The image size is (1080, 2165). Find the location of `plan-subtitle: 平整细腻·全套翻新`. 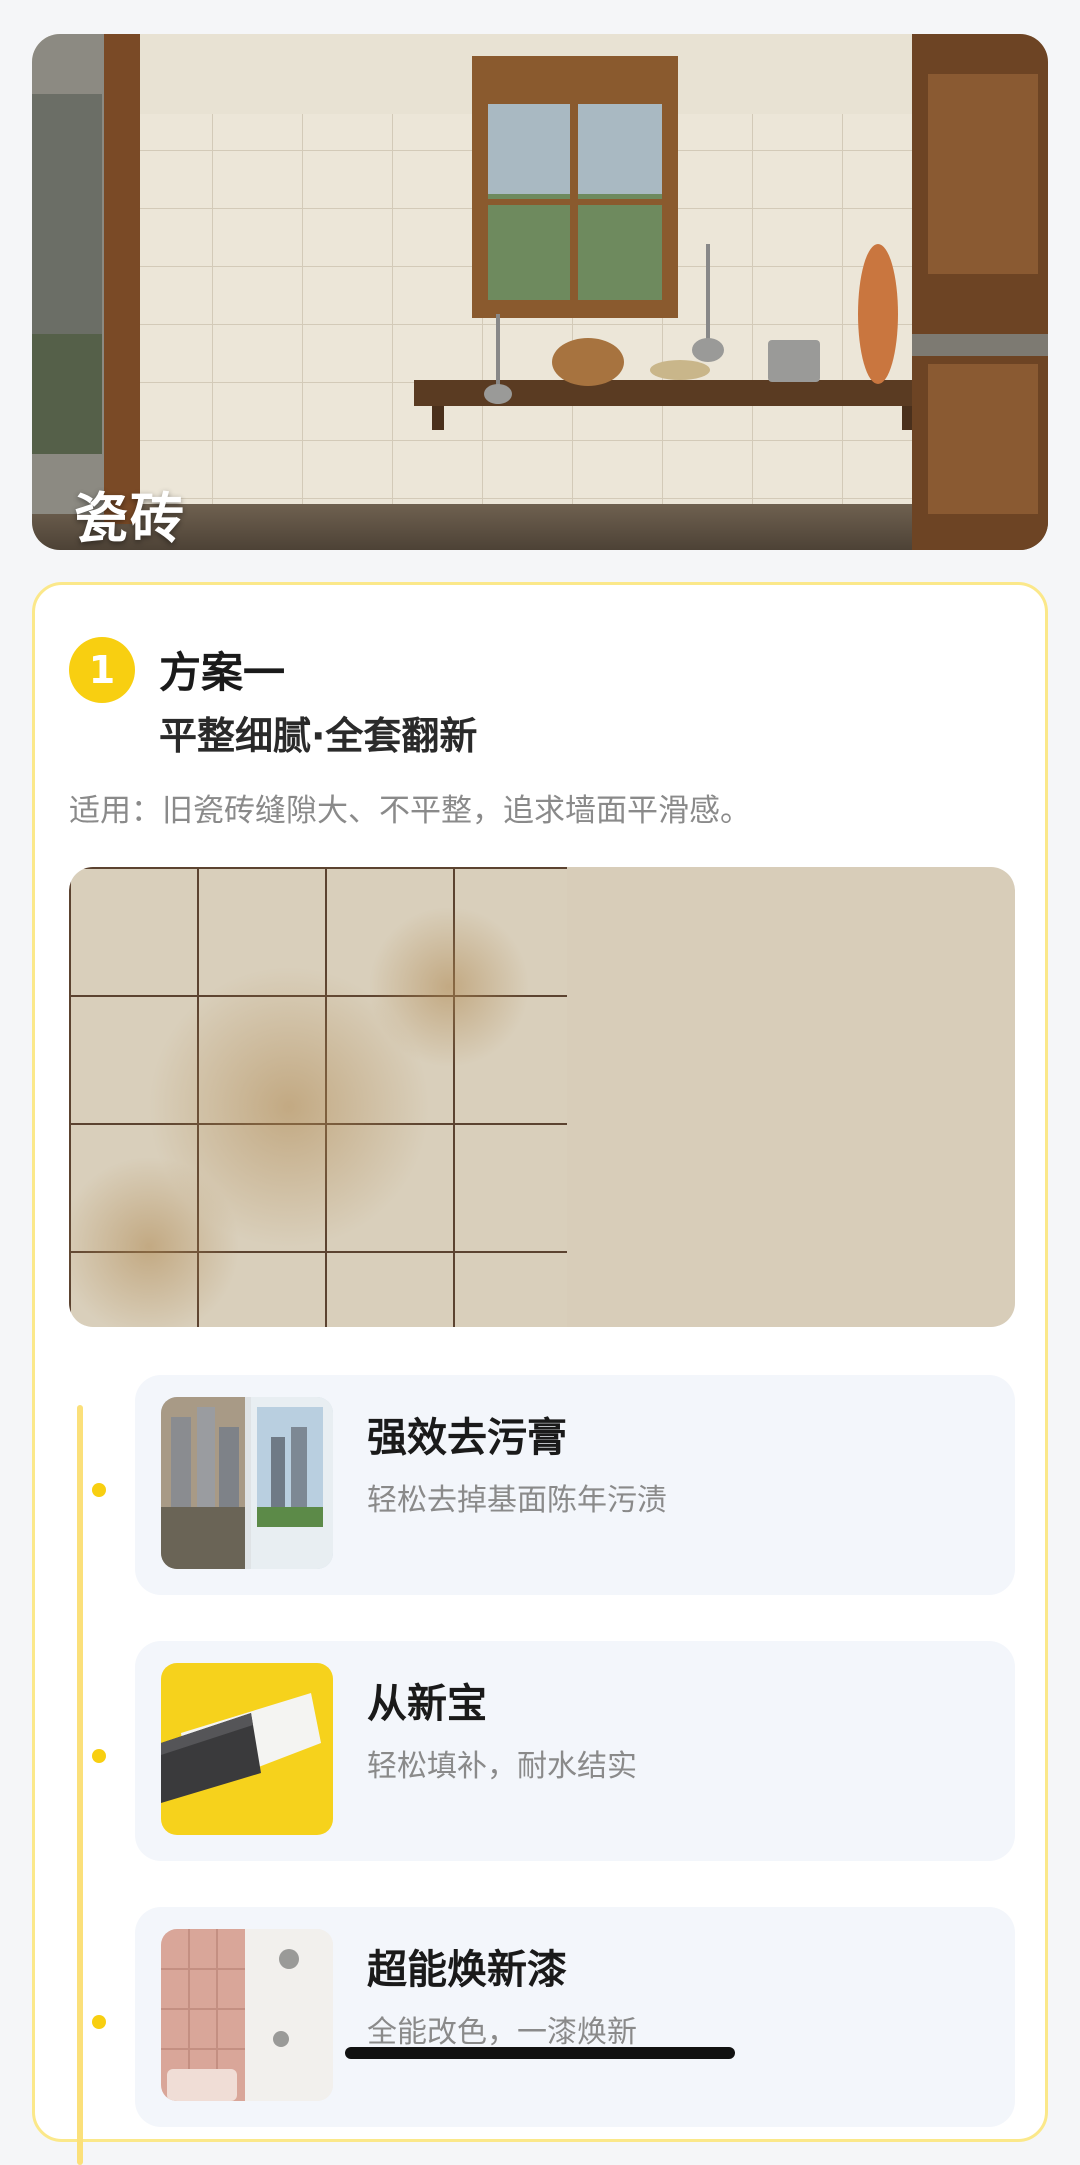

plan-subtitle: 平整细腻·全套翻新 is located at coordinates (318, 736).